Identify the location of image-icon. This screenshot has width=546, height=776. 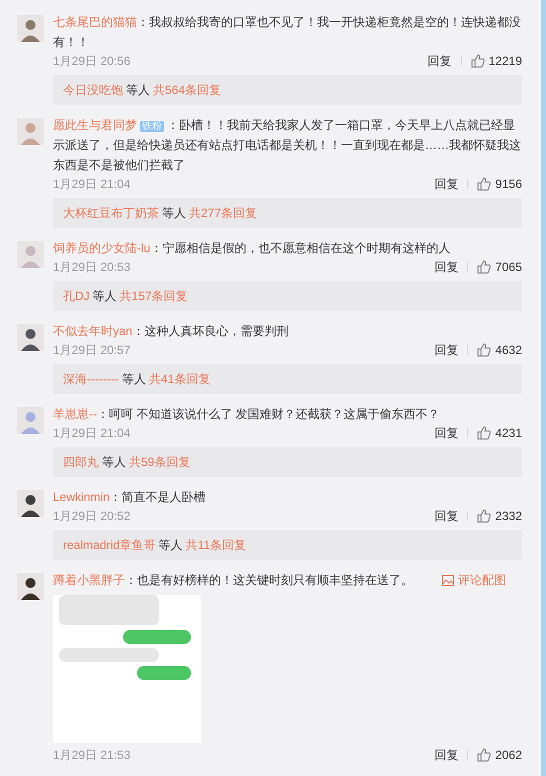
(448, 580).